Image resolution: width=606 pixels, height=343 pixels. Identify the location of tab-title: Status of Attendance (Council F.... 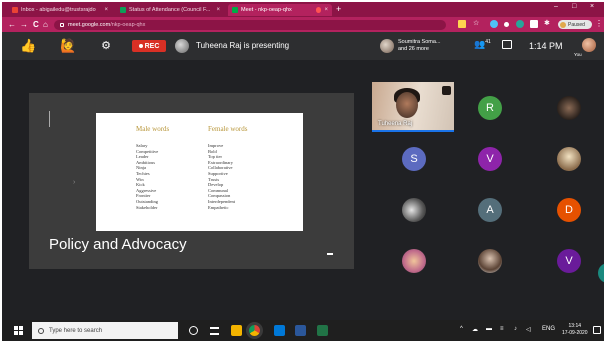
(170, 10).